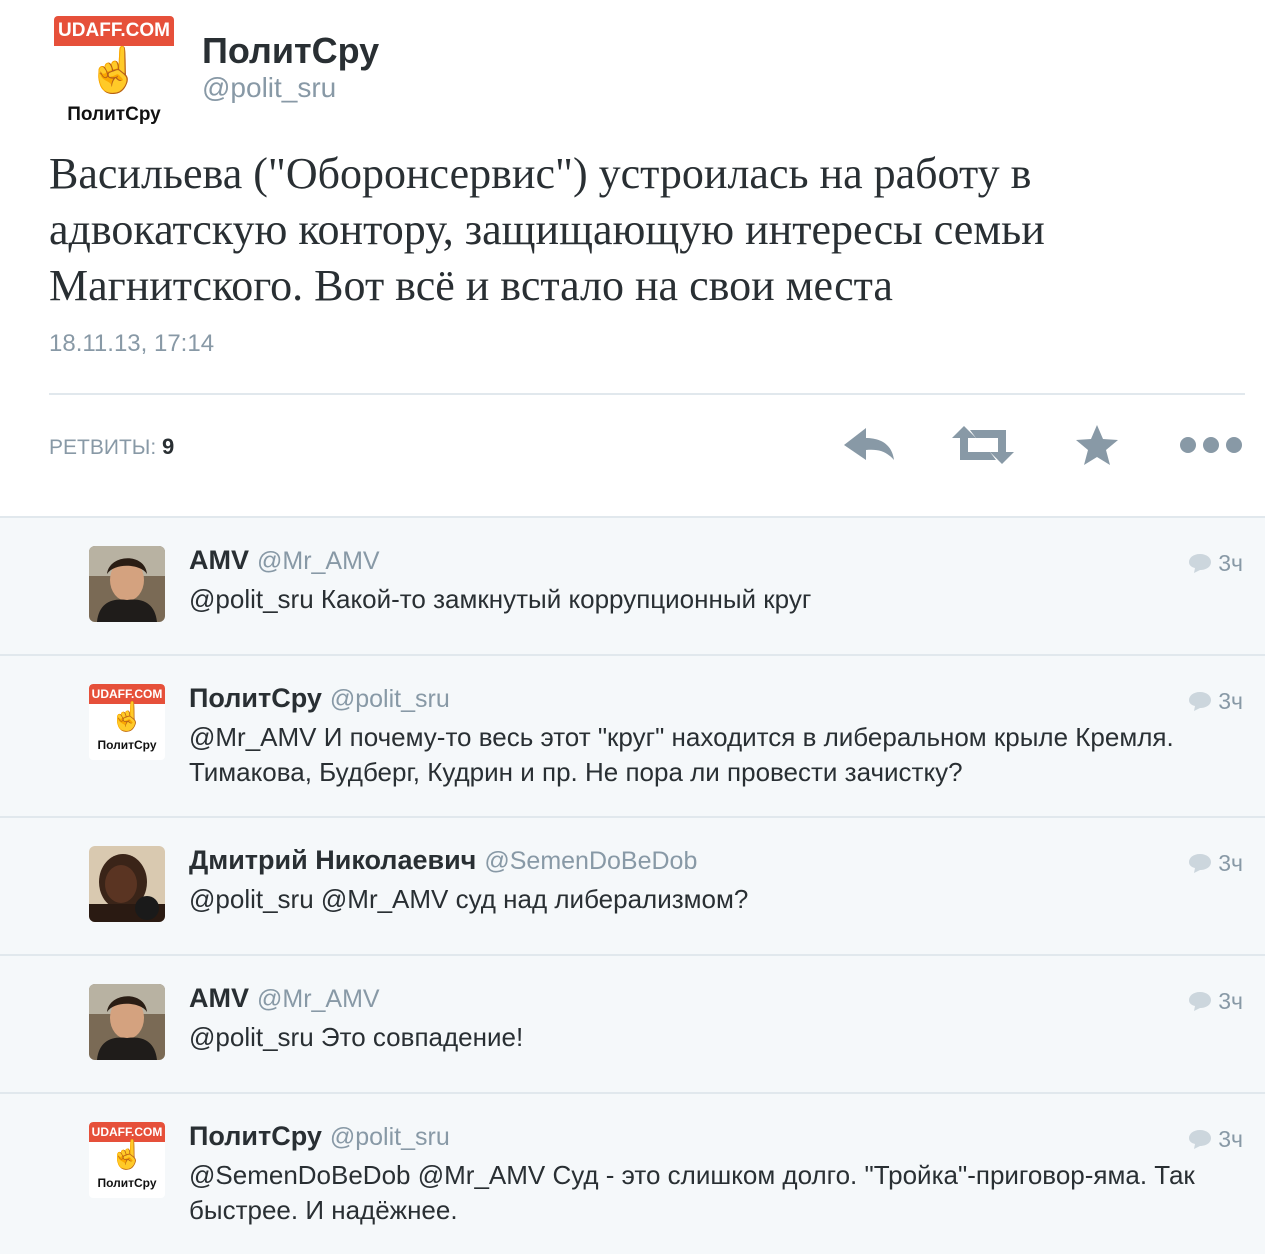  Describe the element at coordinates (356, 1037) in the screenshot. I see `reply-text: @polit_sru Это совпадение!` at that location.